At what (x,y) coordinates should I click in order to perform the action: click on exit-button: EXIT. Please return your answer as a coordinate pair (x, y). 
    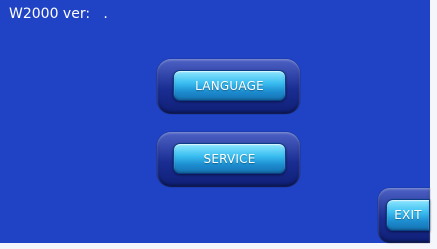
    Looking at the image, I should click on (408, 215).